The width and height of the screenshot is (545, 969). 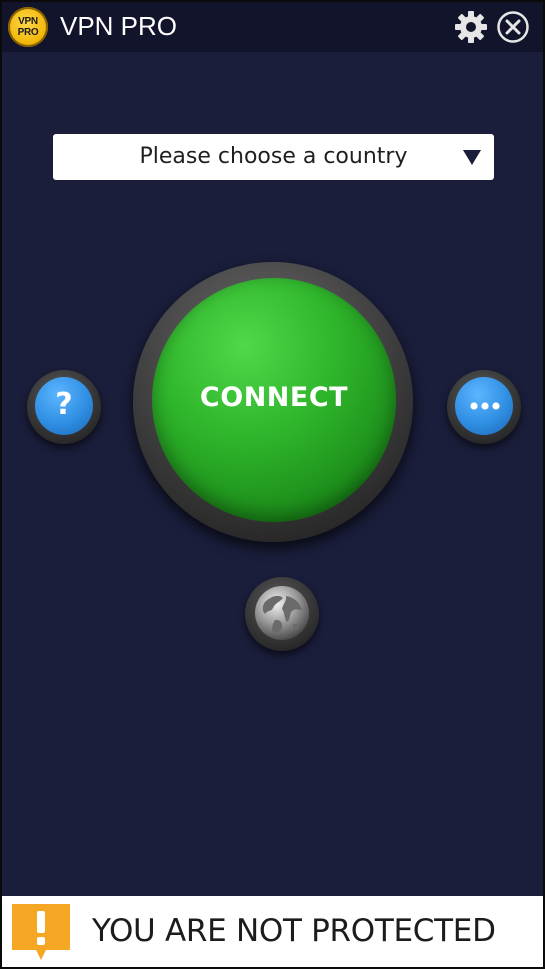 I want to click on help-button: ?, so click(x=64, y=407).